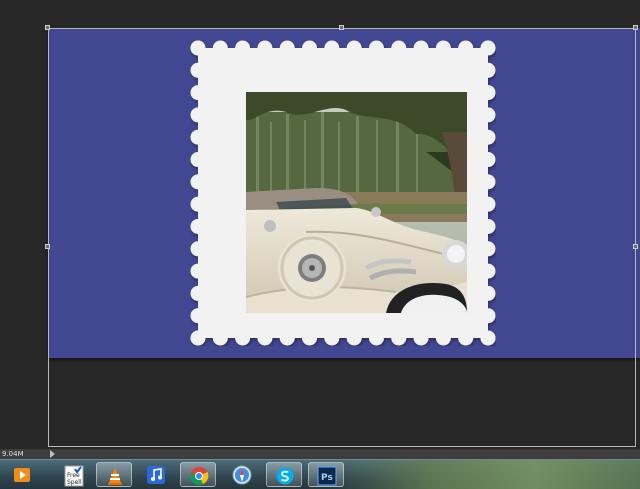 This screenshot has height=489, width=640. Describe the element at coordinates (635, 27) in the screenshot. I see `transform-handle-top-right` at that location.